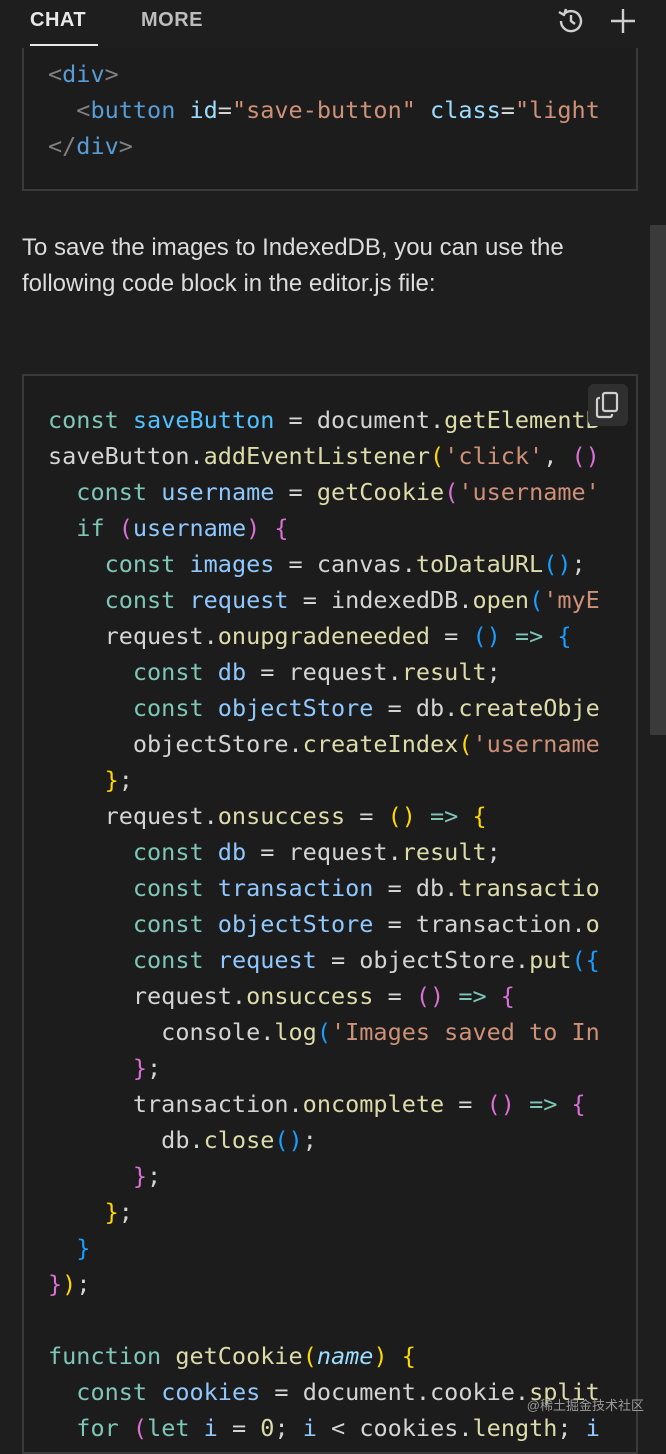  I want to click on top-bar: CHAT MORE, so click(333, 24).